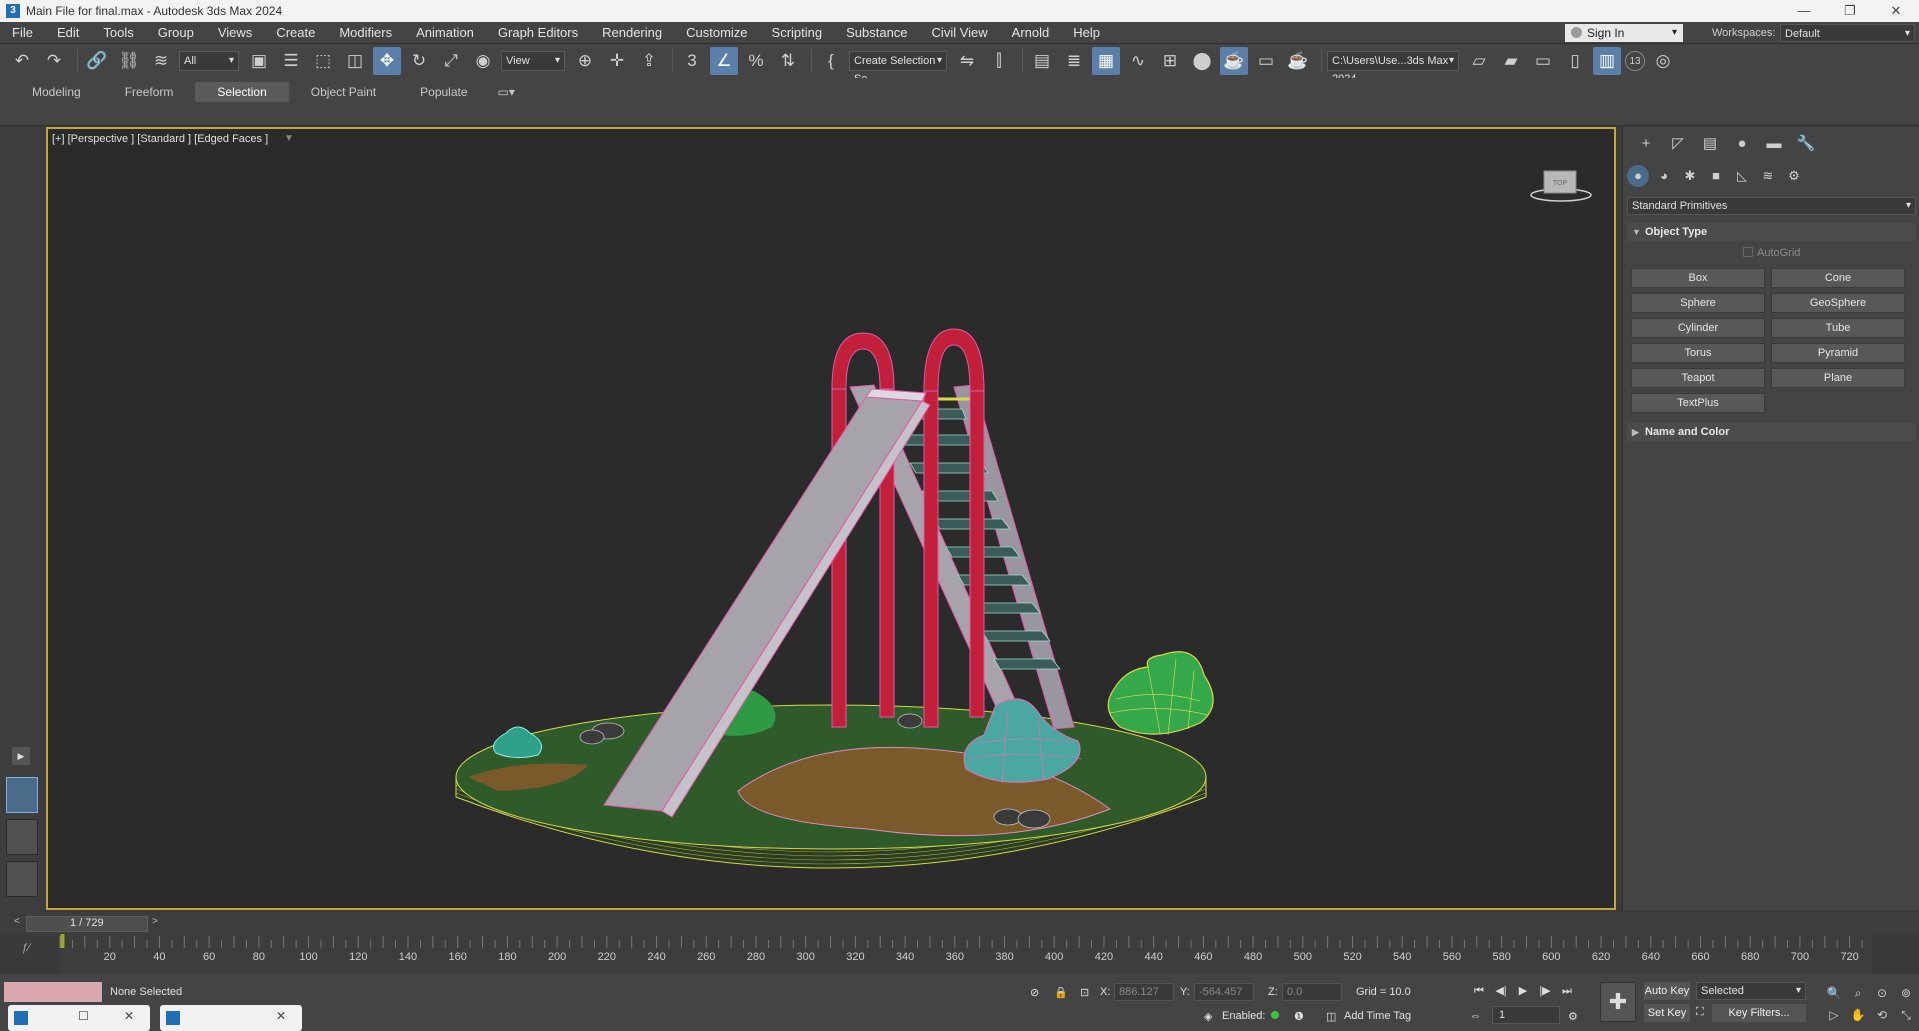 This screenshot has height=1031, width=1919. What do you see at coordinates (1710, 144) in the screenshot?
I see `hierarchy-tab-icon: ▤` at bounding box center [1710, 144].